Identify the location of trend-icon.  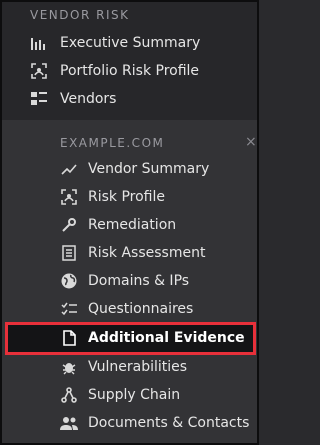
(69, 169).